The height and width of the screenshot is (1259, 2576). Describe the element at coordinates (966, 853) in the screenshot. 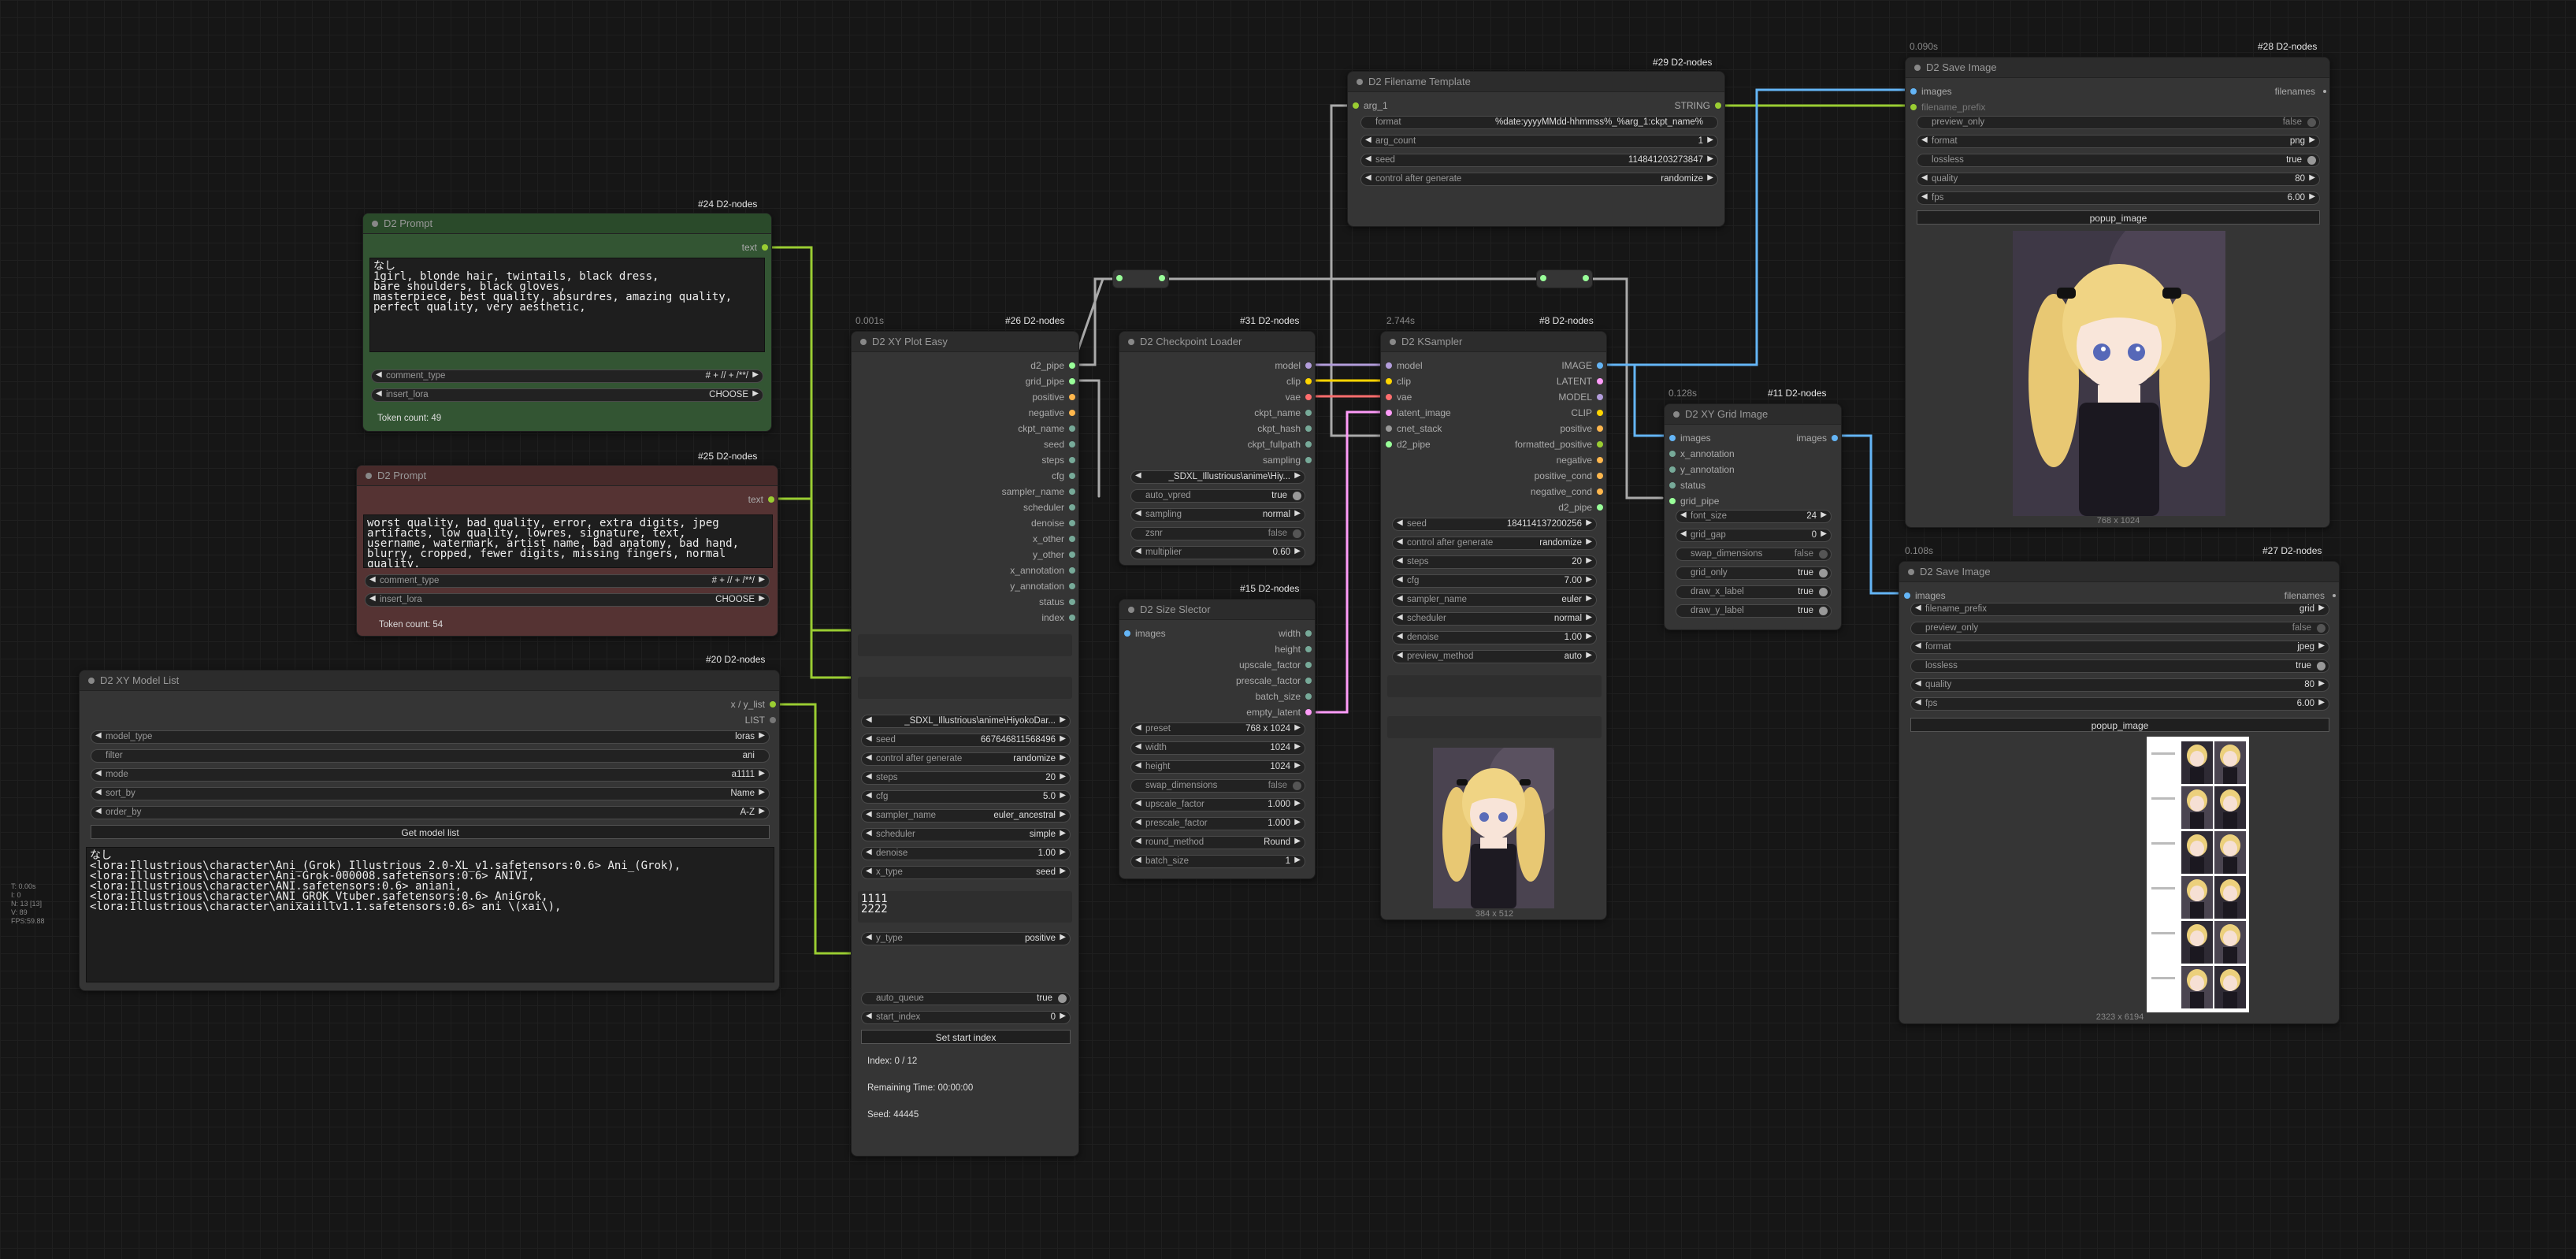

I see `denoise-widget: ◀ denoise 1.00 ▶` at that location.